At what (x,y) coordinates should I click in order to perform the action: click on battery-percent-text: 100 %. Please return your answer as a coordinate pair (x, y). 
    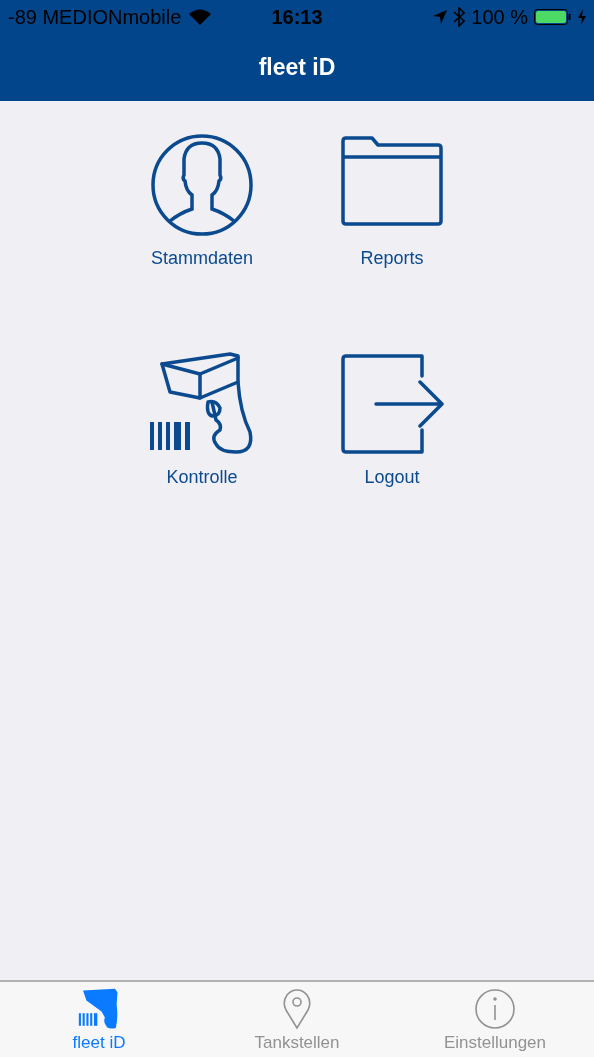
    Looking at the image, I should click on (499, 17).